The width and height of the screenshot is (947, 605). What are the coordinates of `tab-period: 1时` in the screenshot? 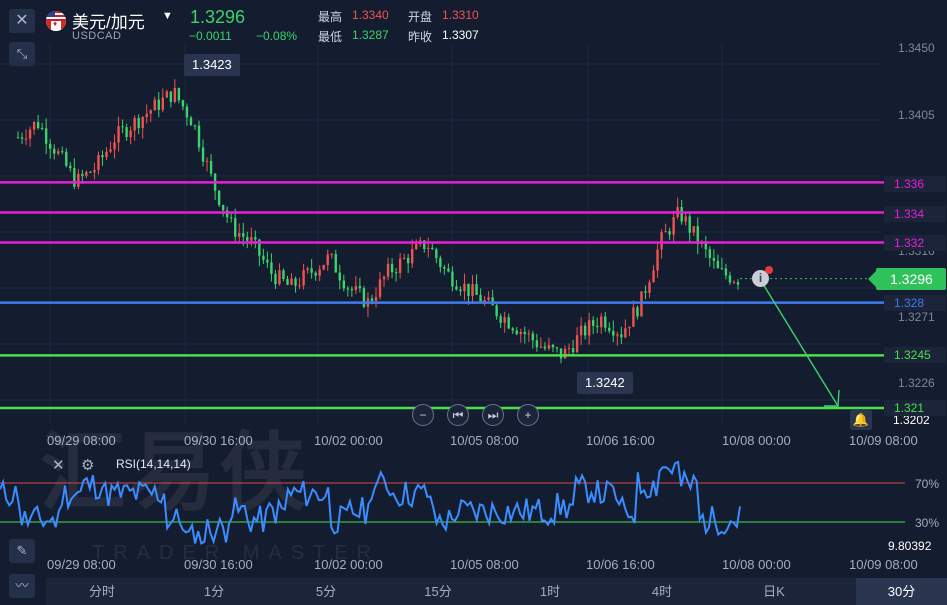 It's located at (550, 591).